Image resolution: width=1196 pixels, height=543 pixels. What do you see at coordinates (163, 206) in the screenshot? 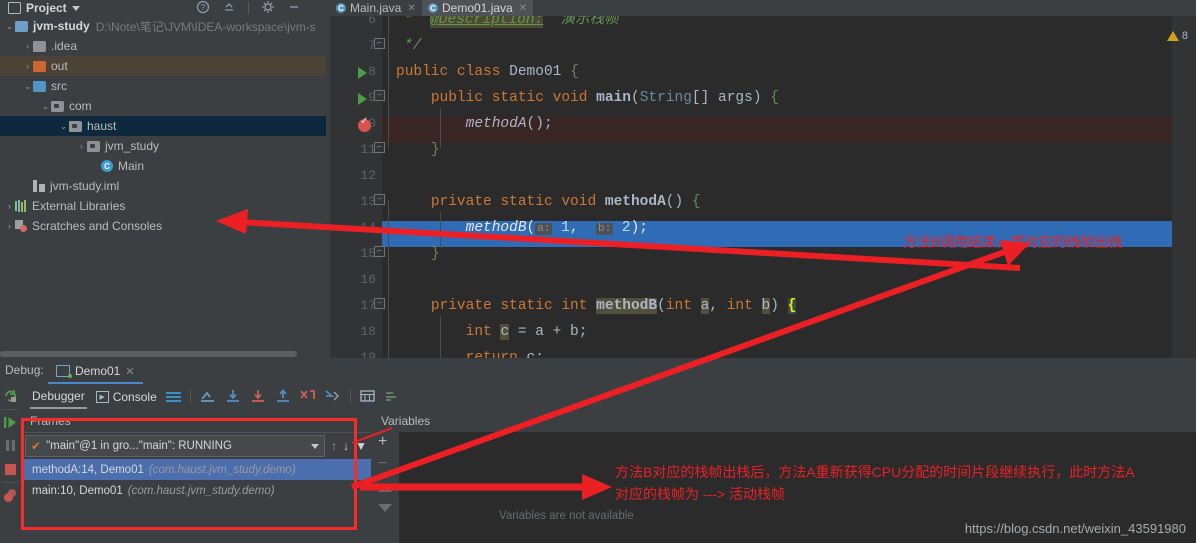
I see `tree-item-external-libraries: › External Libraries` at bounding box center [163, 206].